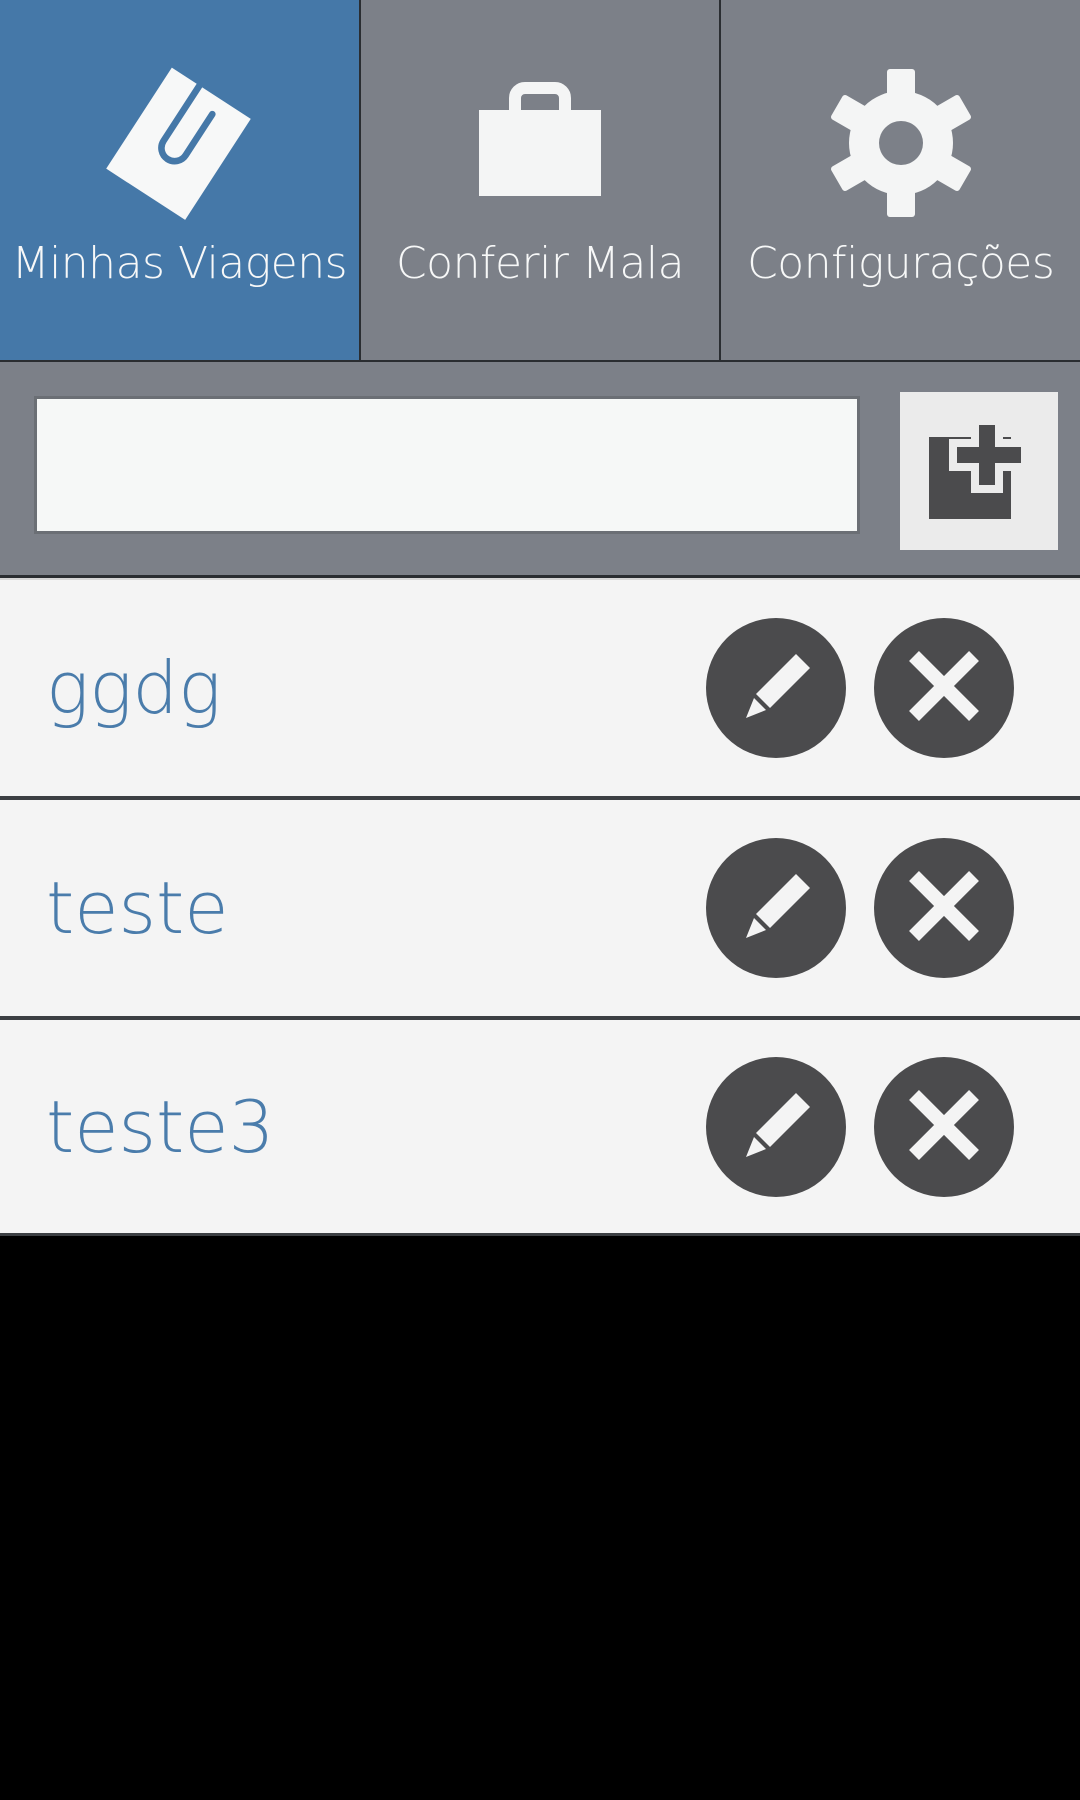  What do you see at coordinates (179, 263) in the screenshot?
I see `tab-label: Minhas Viagens` at bounding box center [179, 263].